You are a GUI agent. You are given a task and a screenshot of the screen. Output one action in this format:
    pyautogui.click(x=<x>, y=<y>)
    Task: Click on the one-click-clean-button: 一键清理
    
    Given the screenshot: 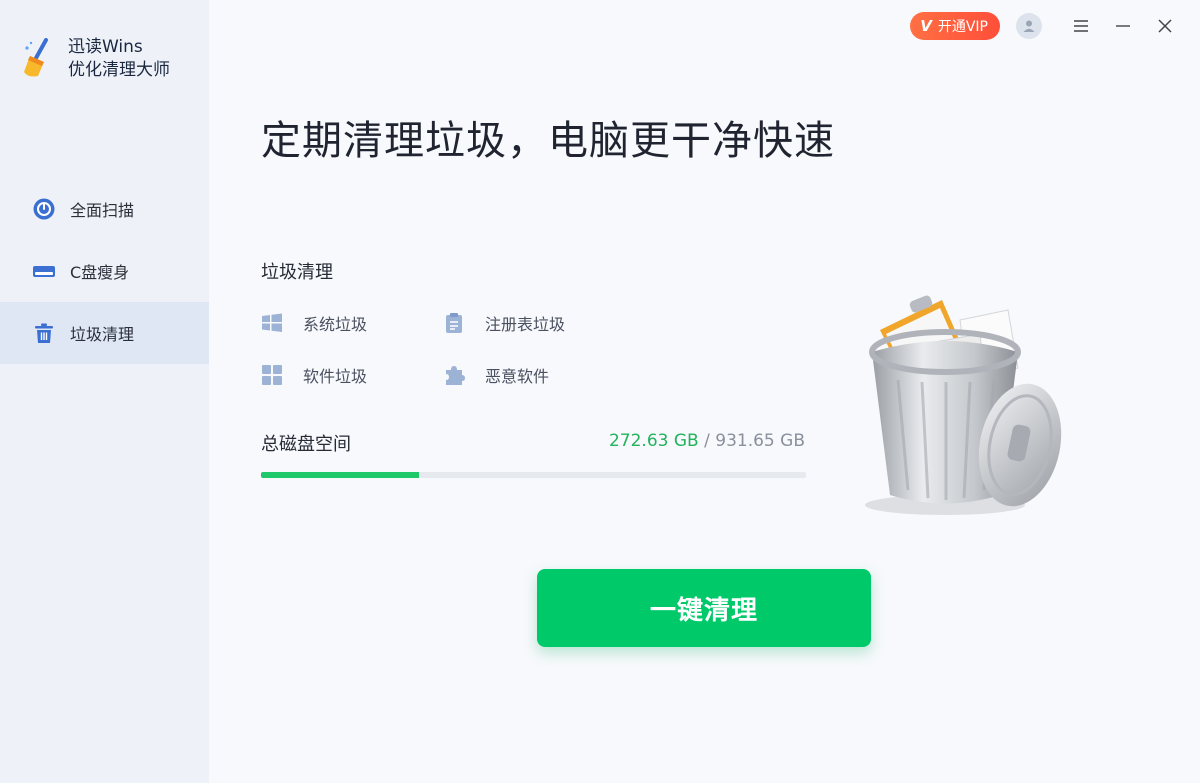 What is the action you would take?
    pyautogui.click(x=704, y=608)
    